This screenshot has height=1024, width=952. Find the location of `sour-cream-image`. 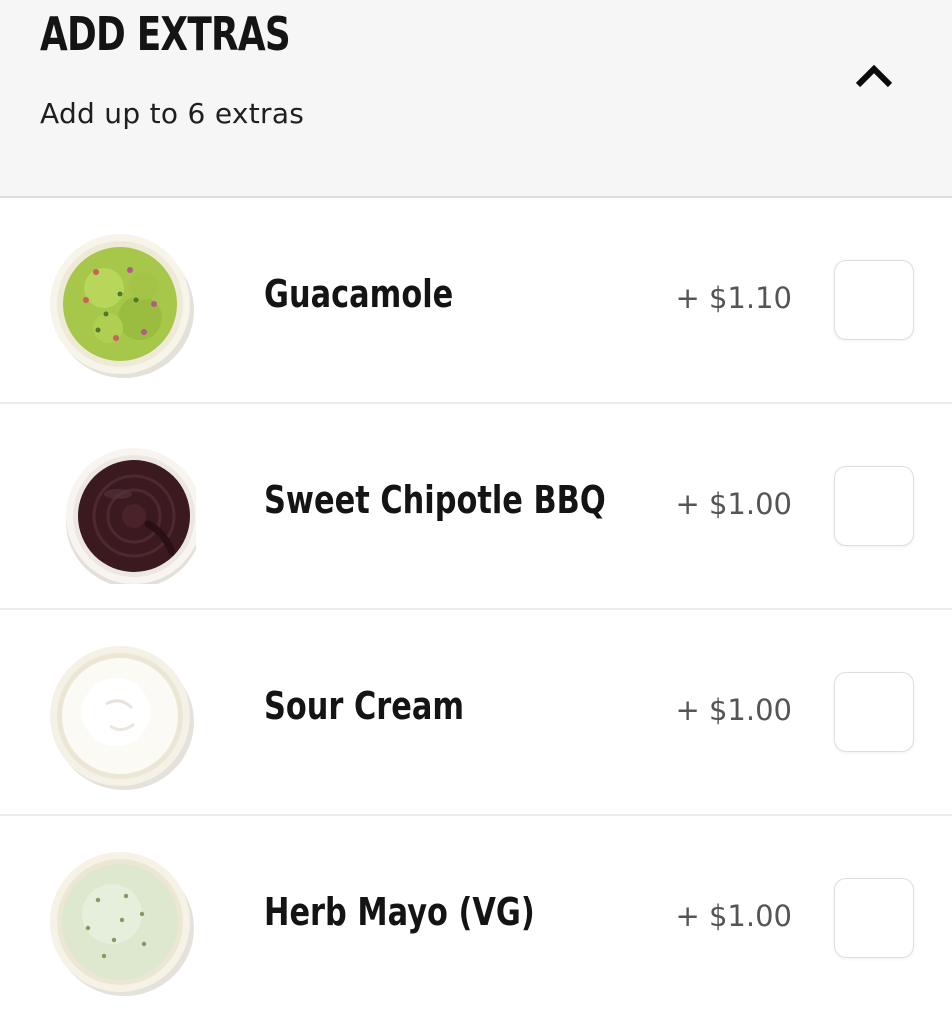

sour-cream-image is located at coordinates (122, 718).